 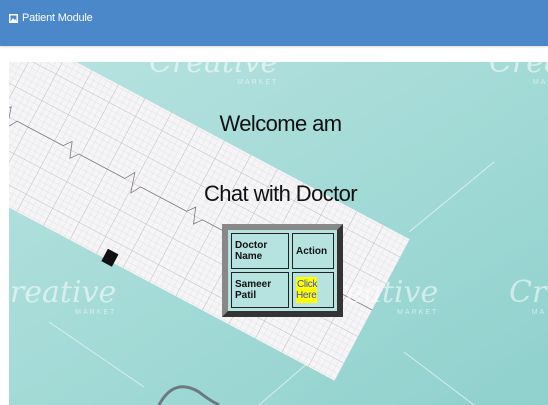 I want to click on action-cell: Click Here, so click(x=313, y=290).